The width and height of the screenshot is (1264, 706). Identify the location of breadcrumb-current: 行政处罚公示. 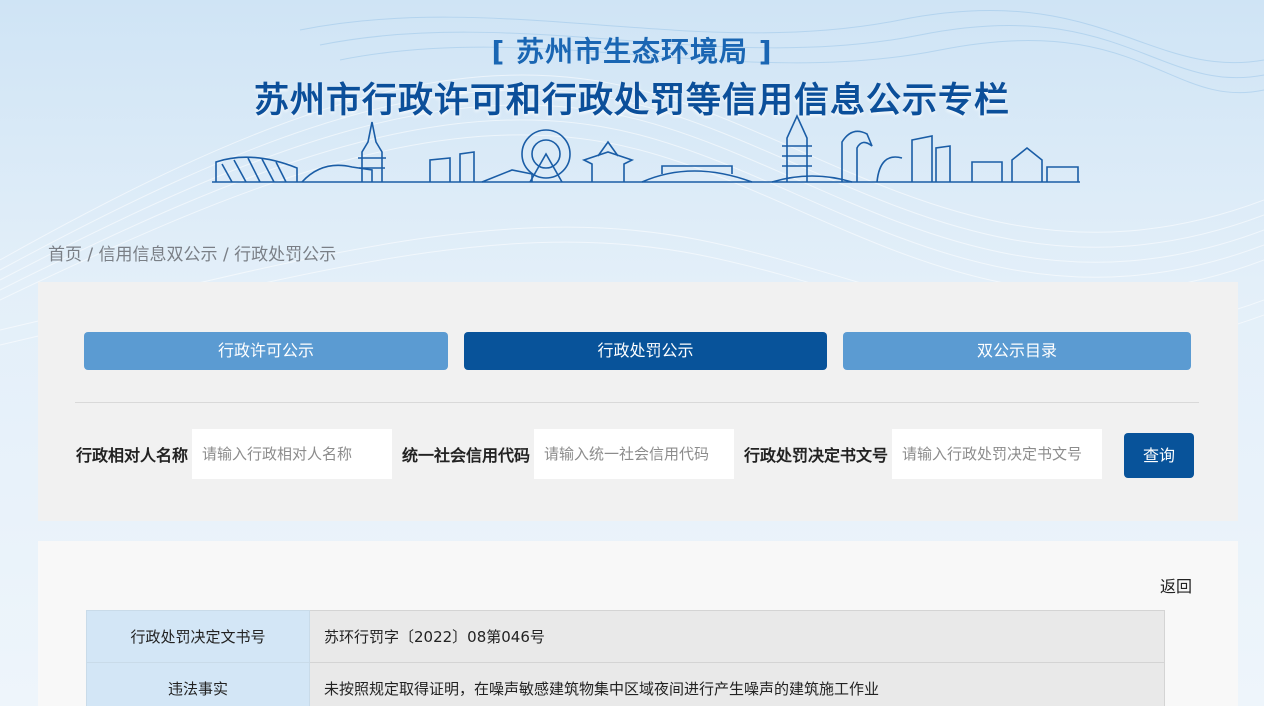
(285, 255).